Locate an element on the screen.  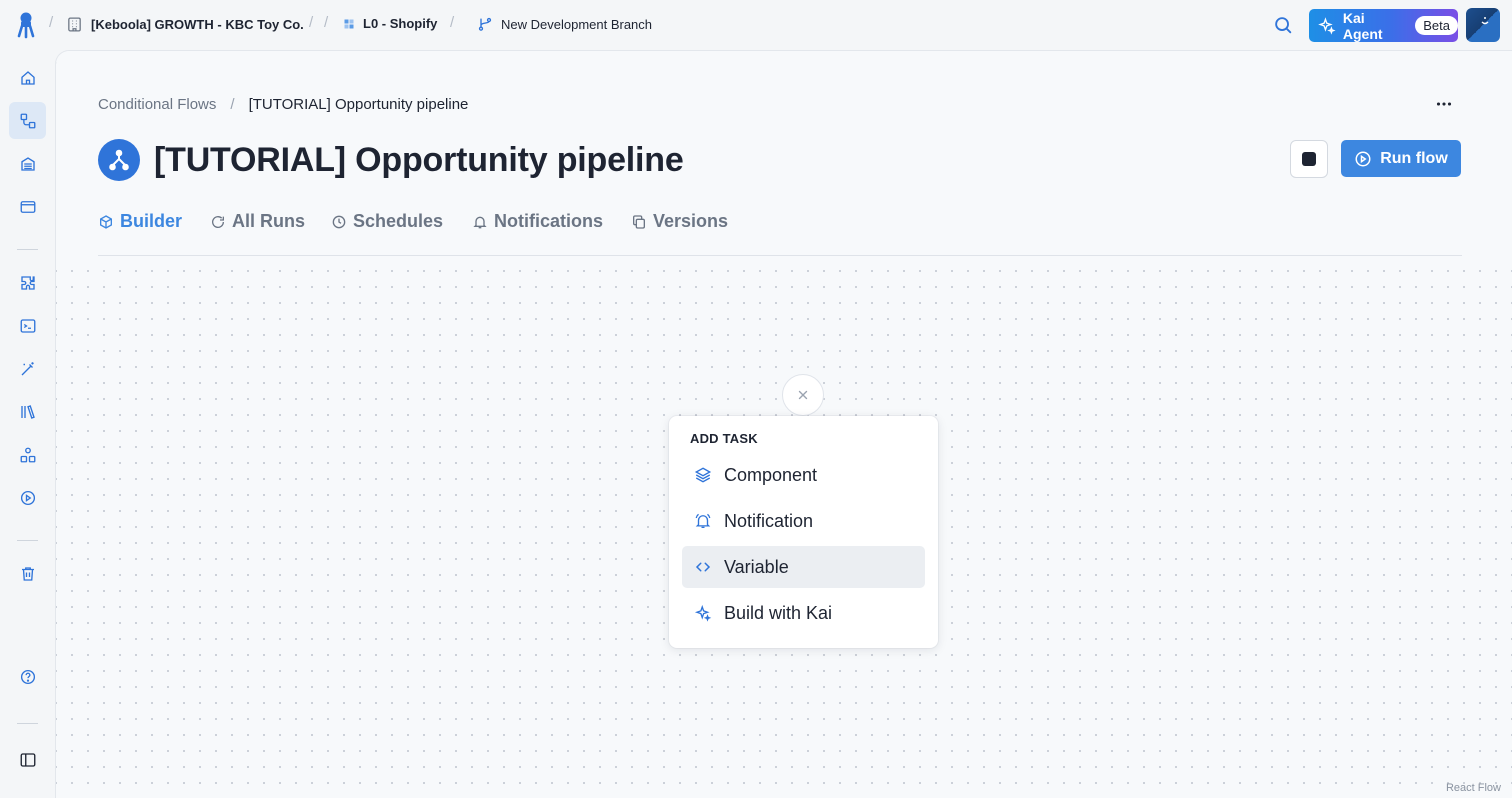
jobs-icon is located at coordinates (27, 497).